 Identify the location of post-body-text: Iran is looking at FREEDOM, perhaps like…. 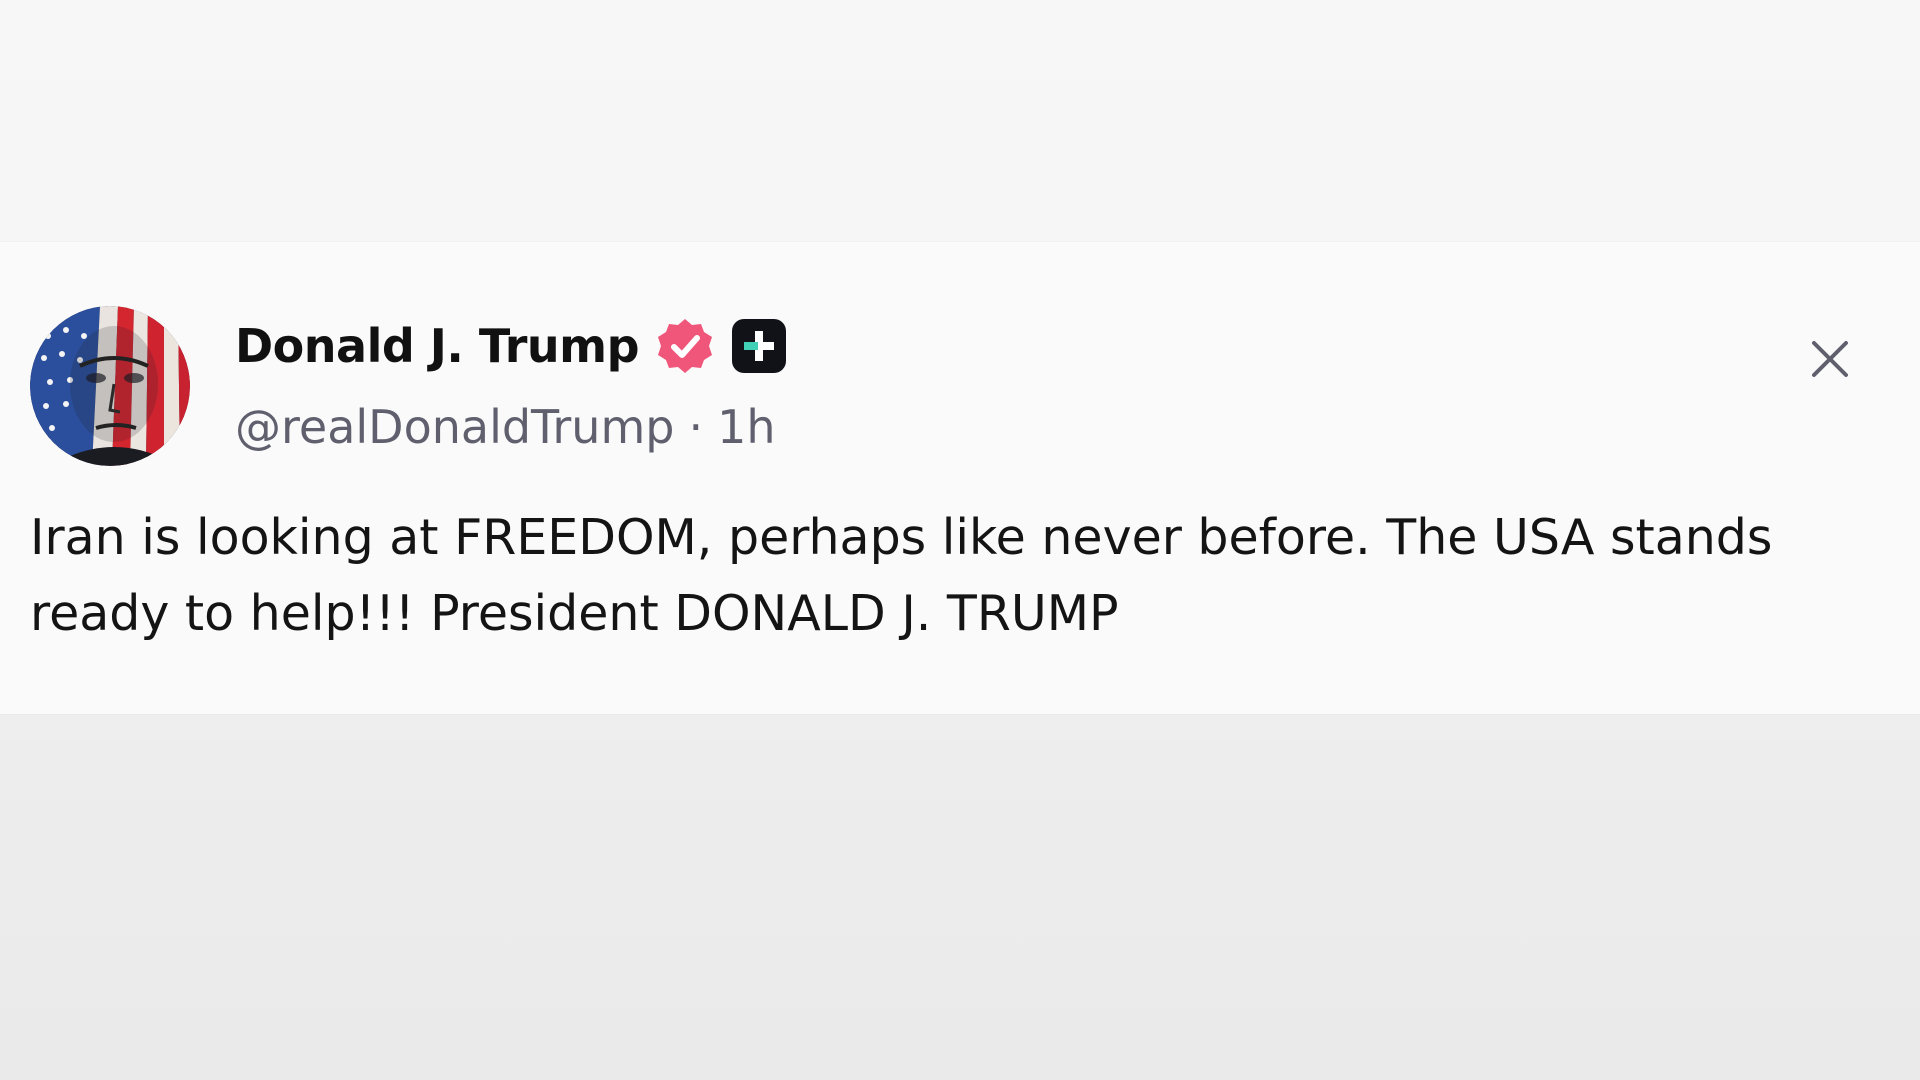
(901, 575).